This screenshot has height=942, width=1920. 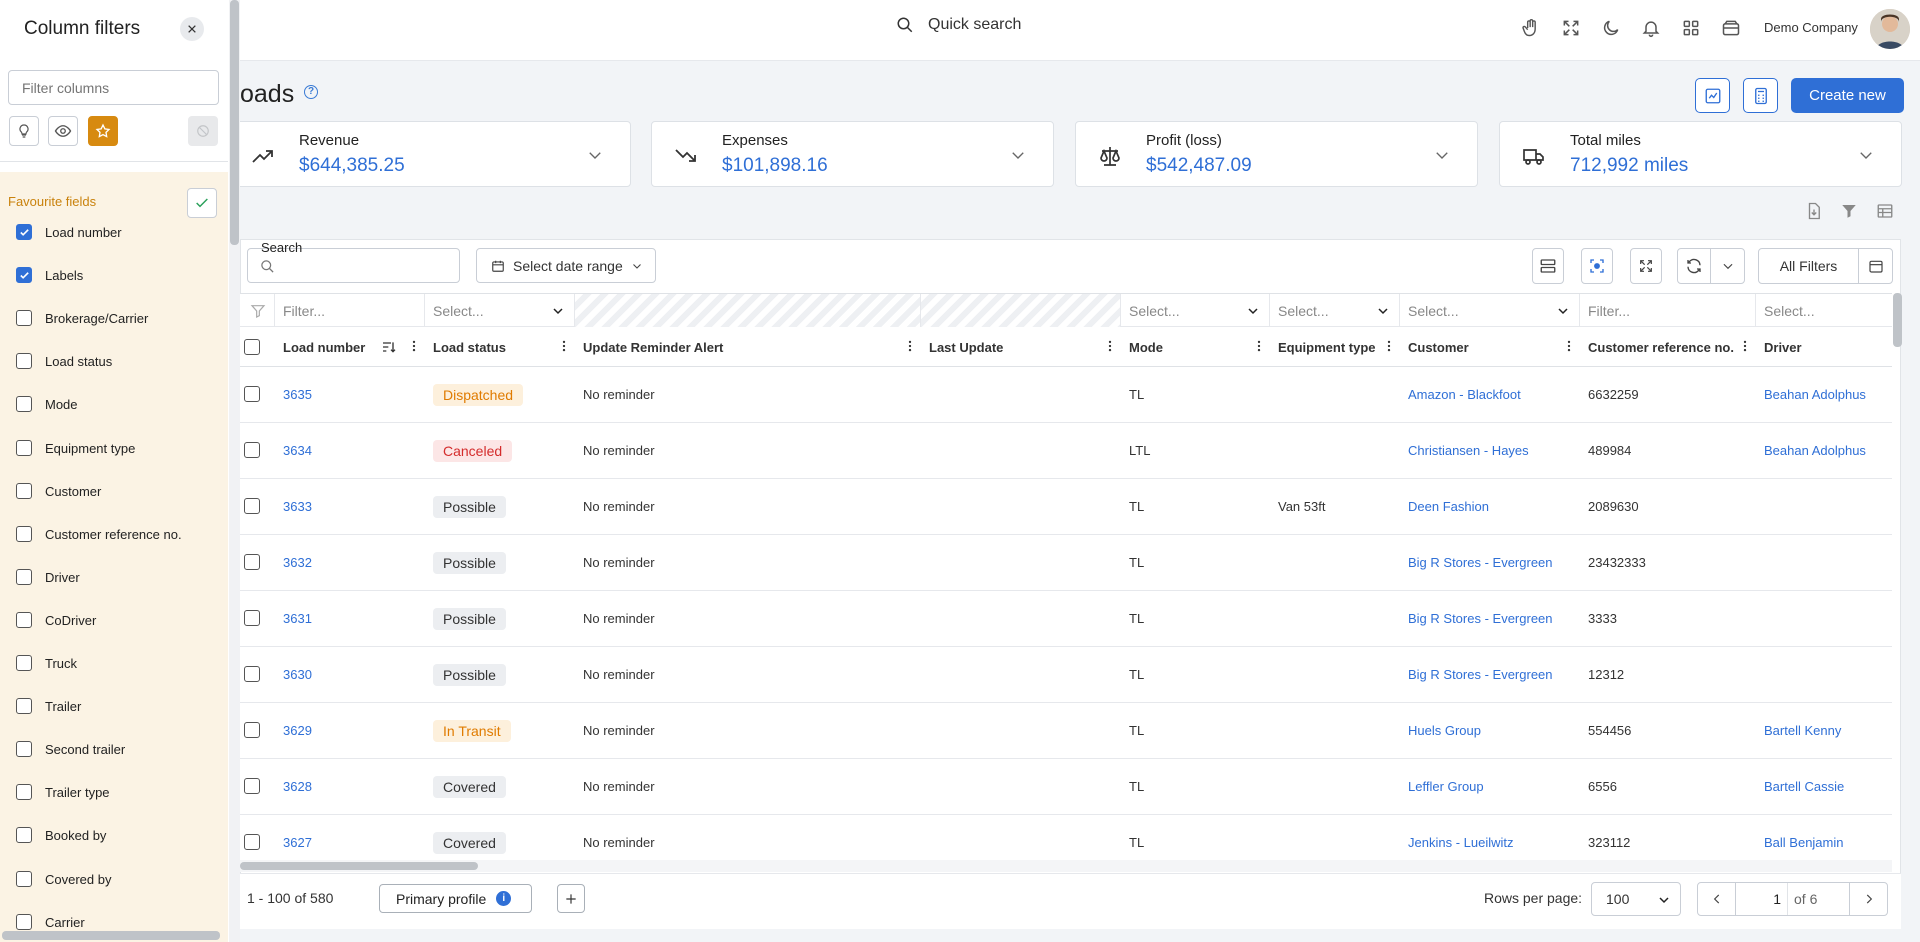 I want to click on select-all-checkbox, so click(x=252, y=347).